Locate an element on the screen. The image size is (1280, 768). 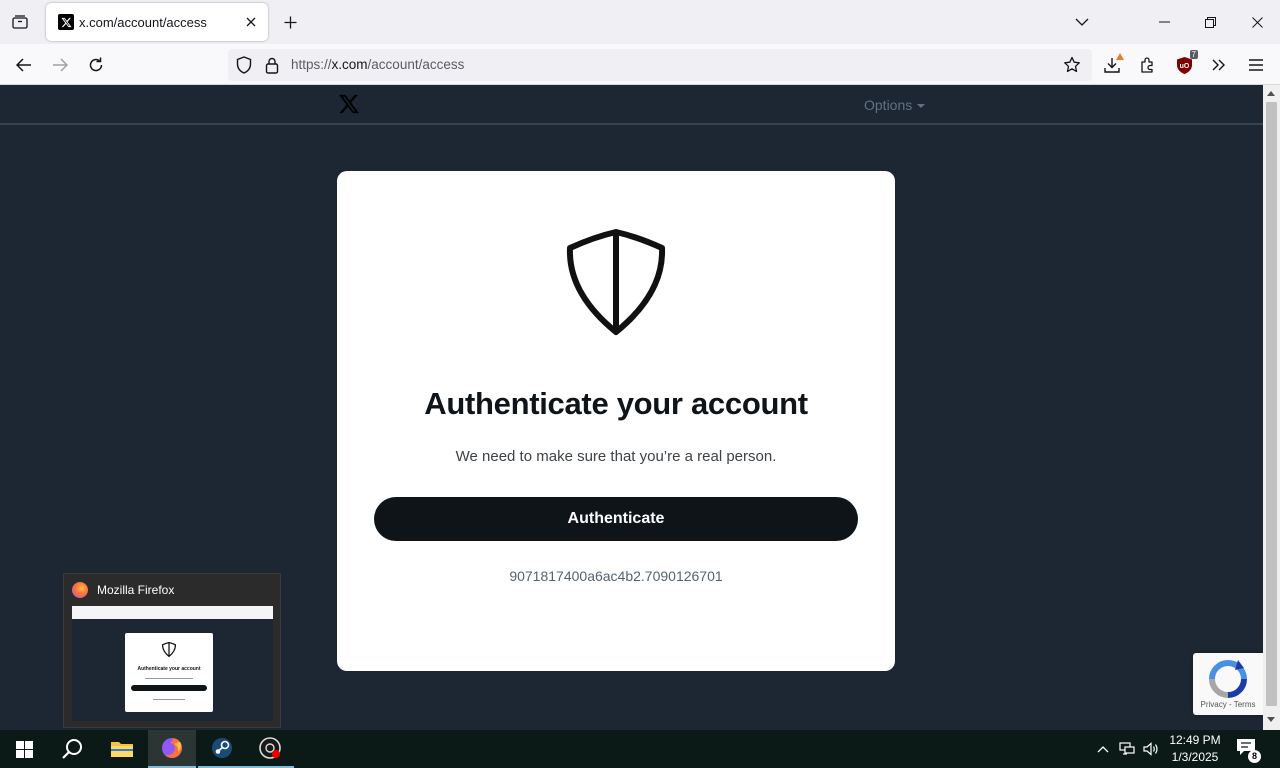
options-dropdown: Options is located at coordinates (895, 105).